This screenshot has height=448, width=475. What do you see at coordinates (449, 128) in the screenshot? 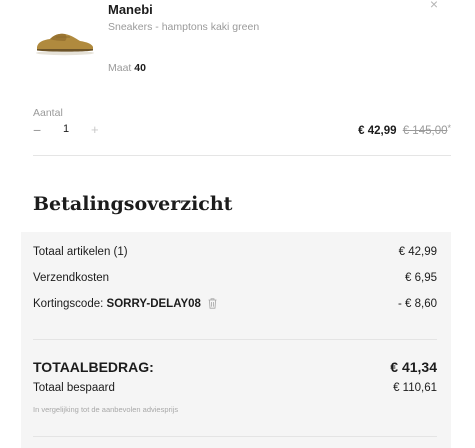
I see `price-footnote-marker: *` at bounding box center [449, 128].